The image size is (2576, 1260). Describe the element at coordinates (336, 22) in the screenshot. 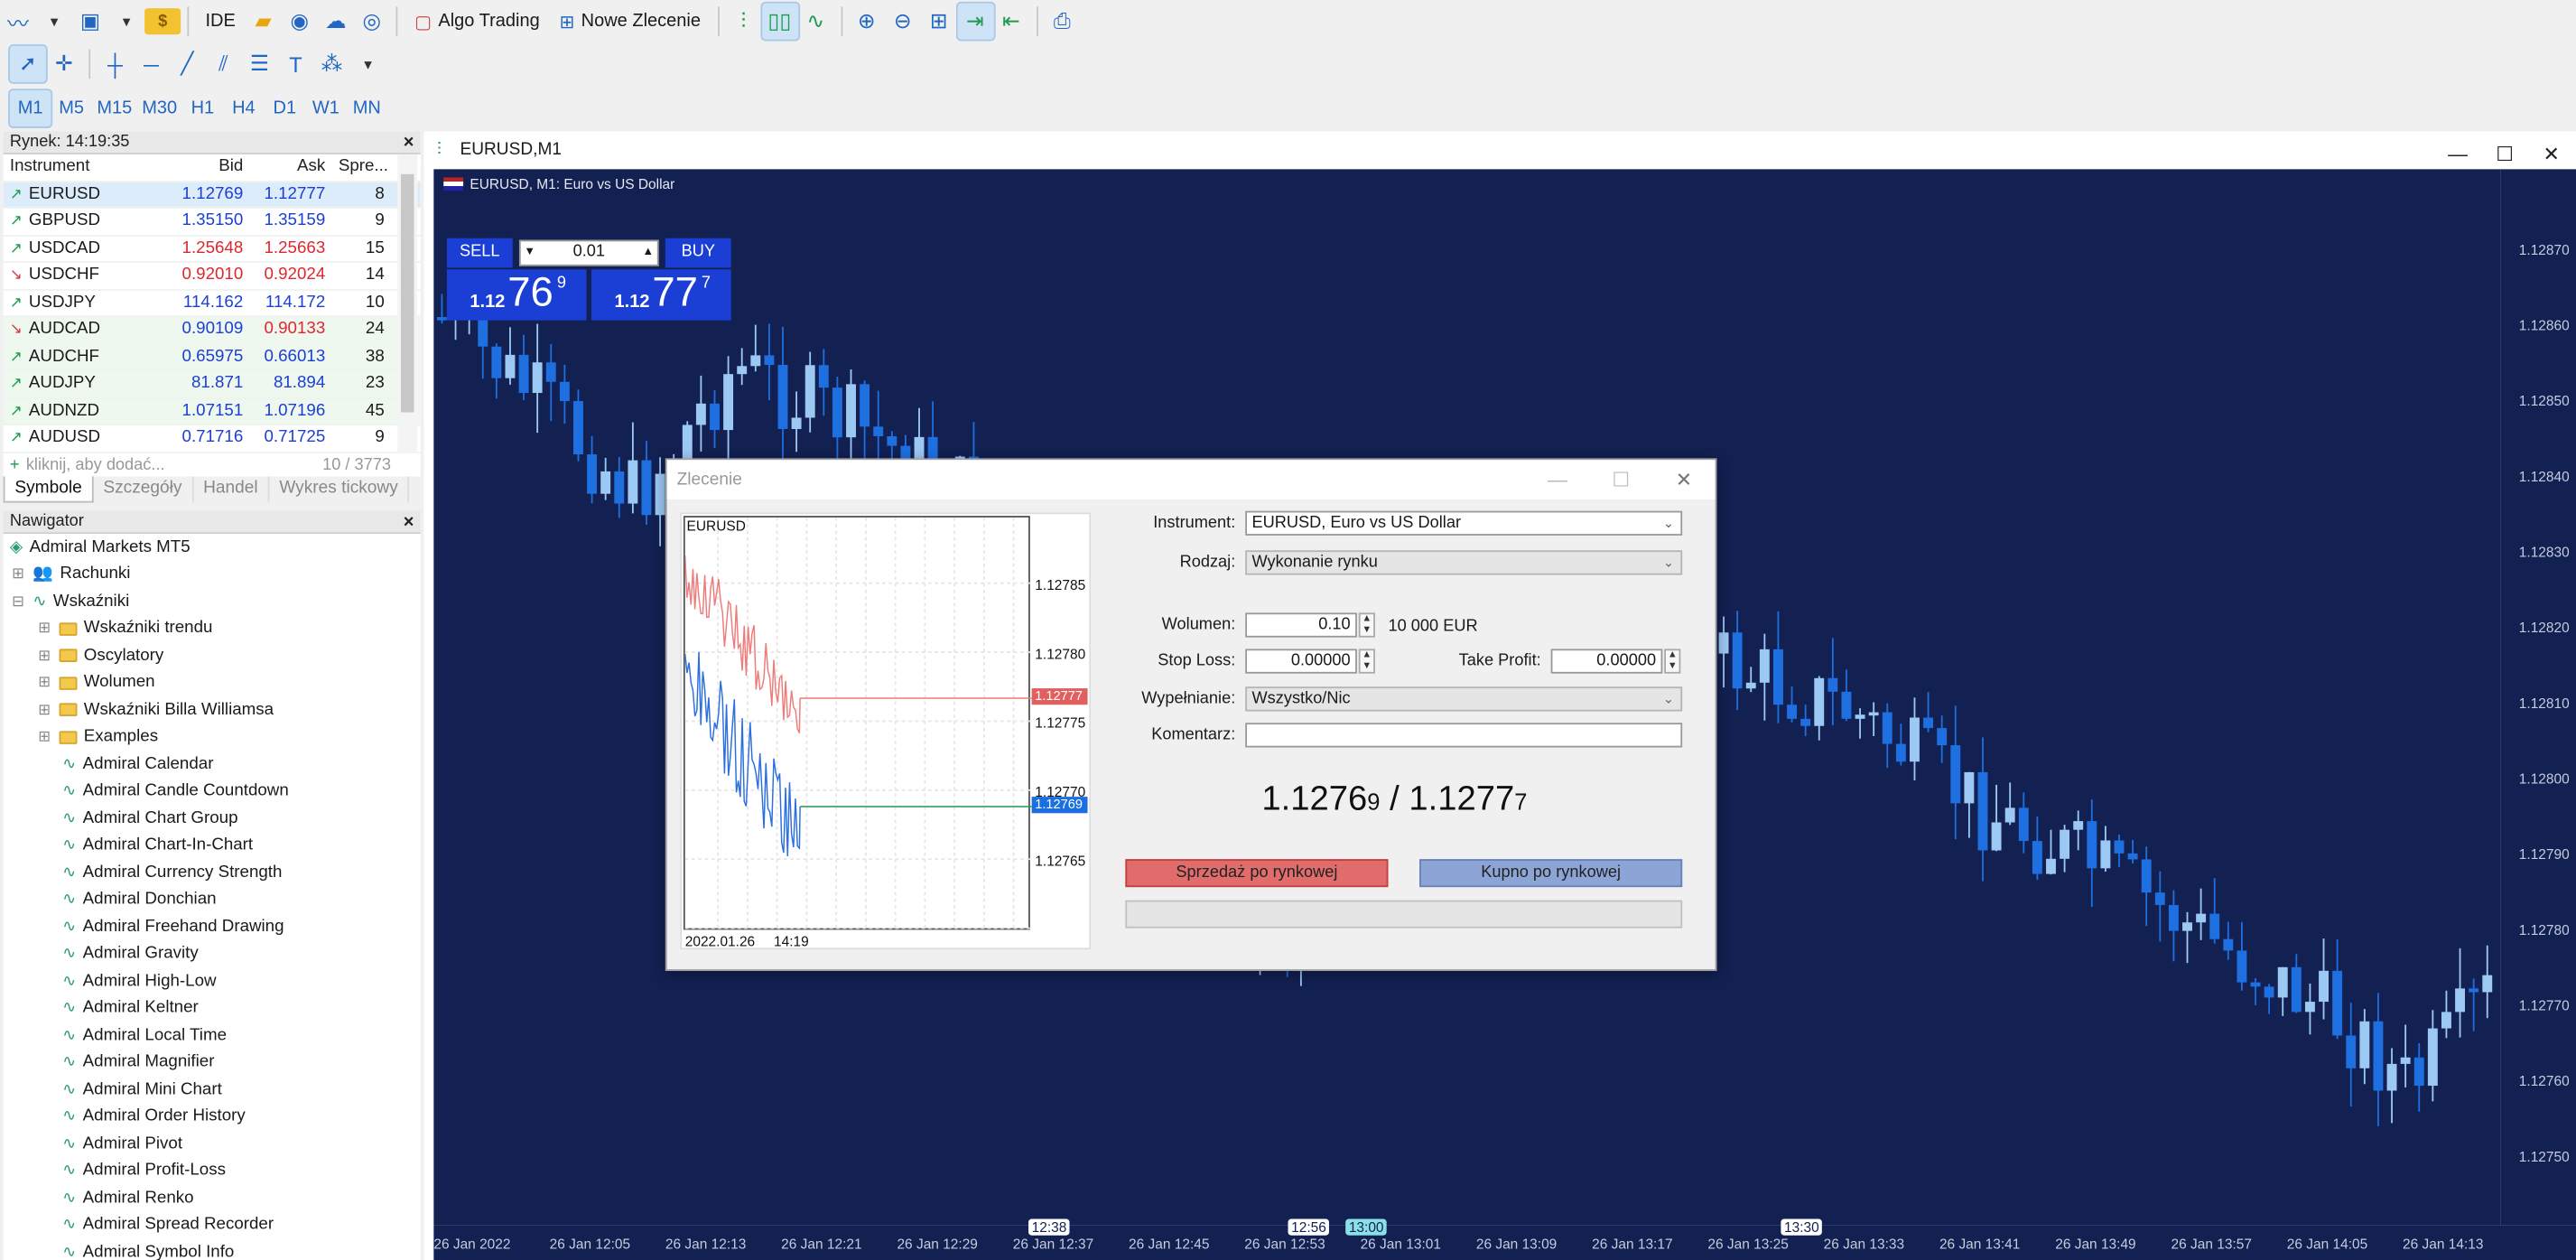

I see `cloud-icon: ☁` at that location.